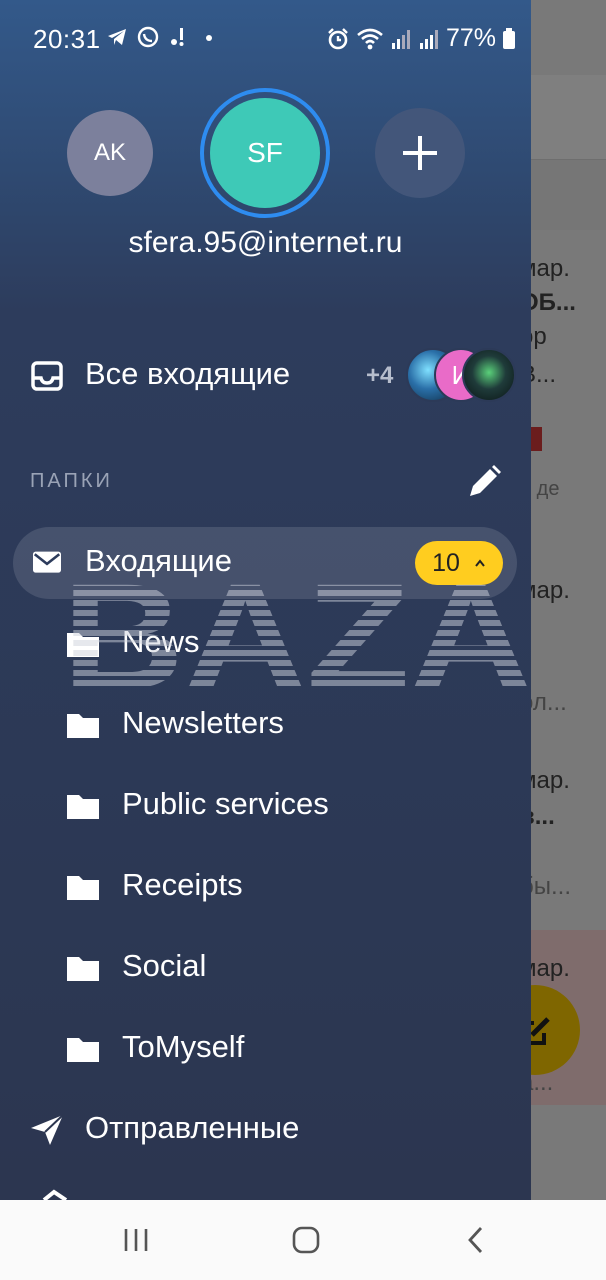  I want to click on all-inbox-item: Все входящие +4 И, so click(265, 376).